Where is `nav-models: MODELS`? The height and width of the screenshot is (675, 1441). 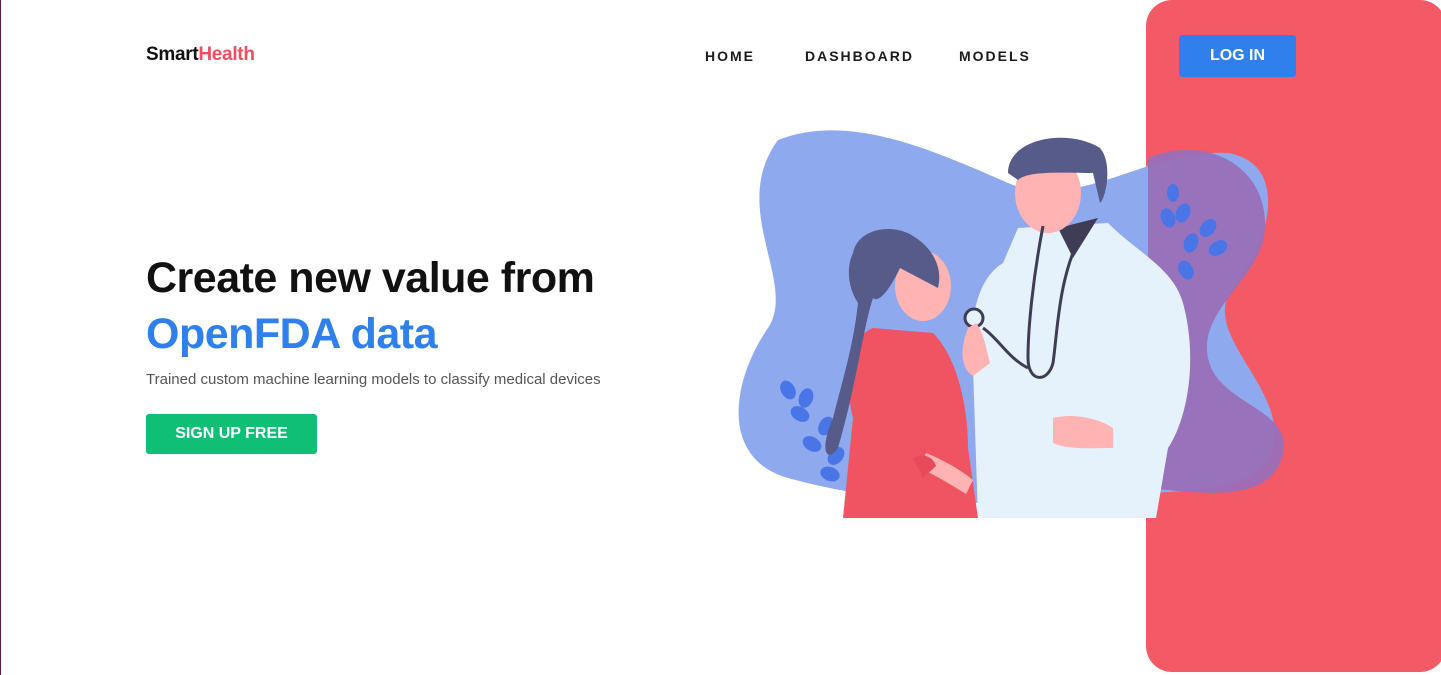 nav-models: MODELS is located at coordinates (995, 56).